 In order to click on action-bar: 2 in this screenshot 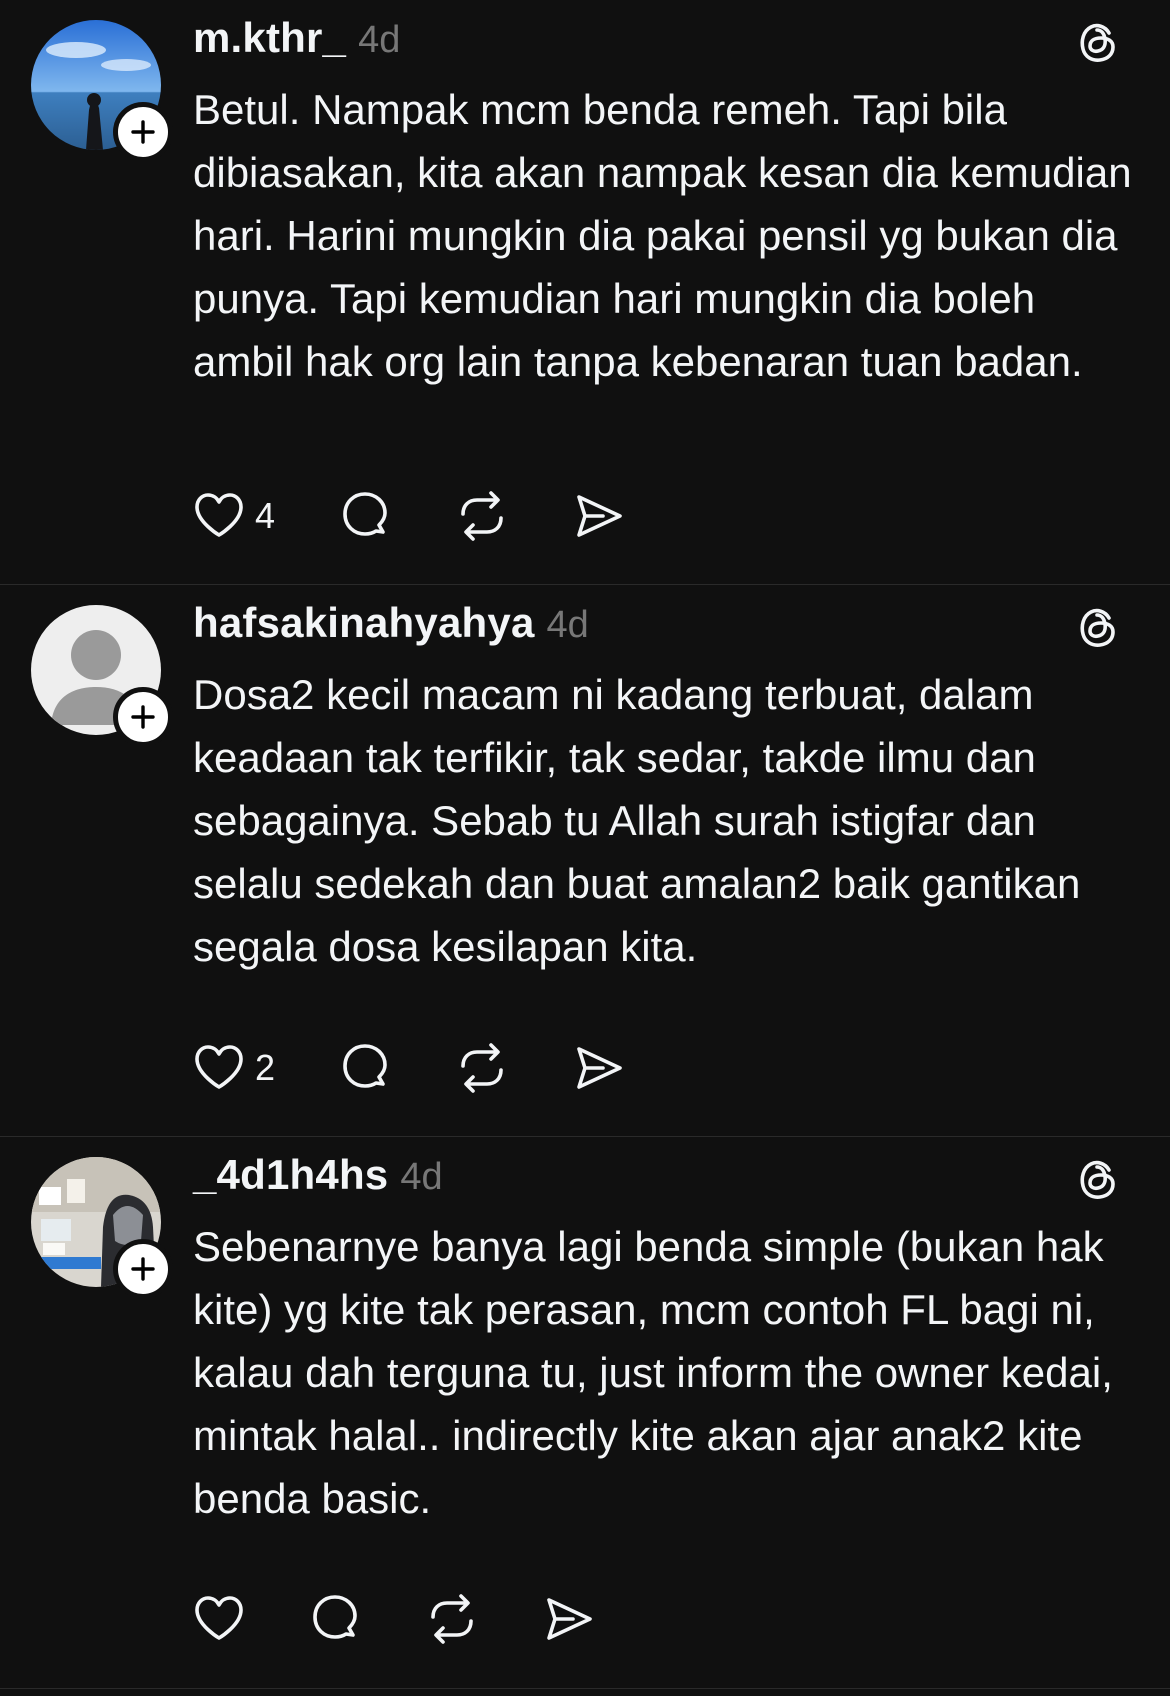, I will do `click(409, 1068)`.